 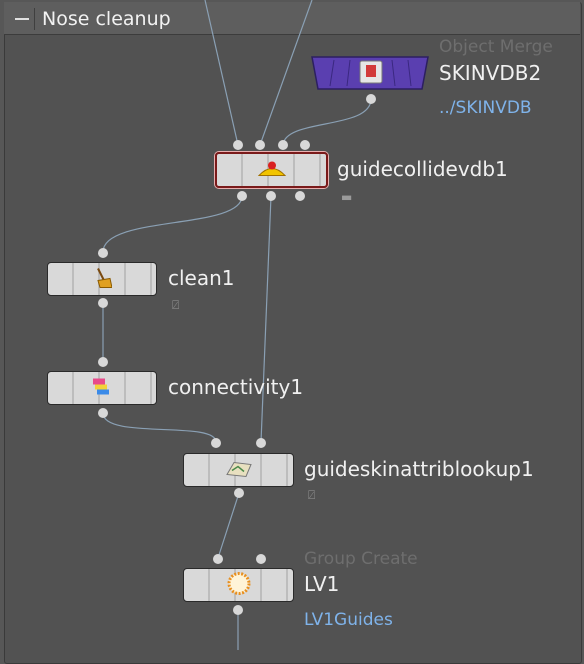 What do you see at coordinates (322, 584) in the screenshot?
I see `node-name: LV1` at bounding box center [322, 584].